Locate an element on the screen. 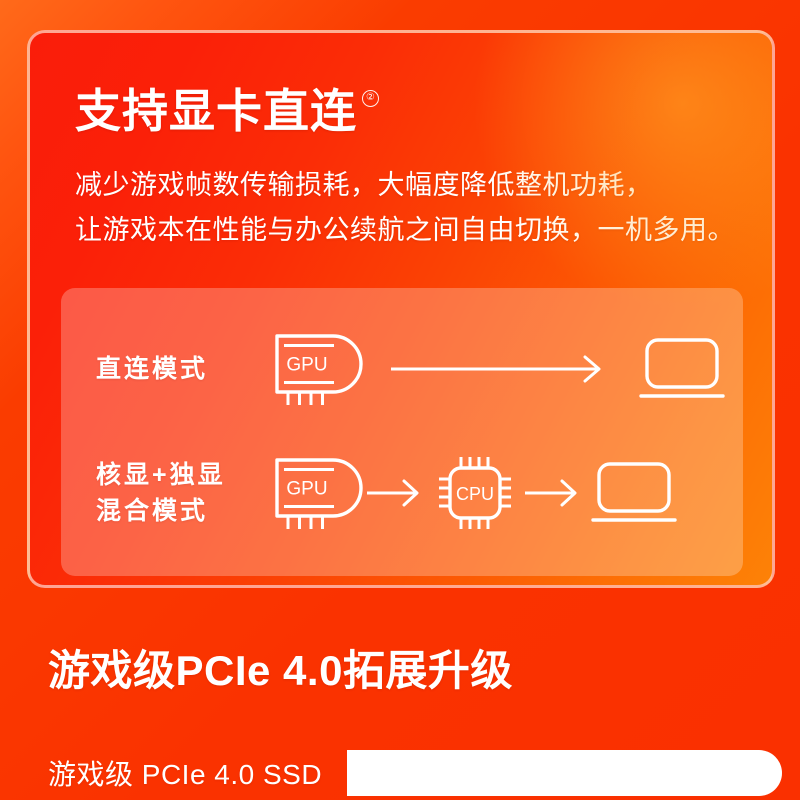  mode-label-direct: 直连模式 is located at coordinates (166, 369).